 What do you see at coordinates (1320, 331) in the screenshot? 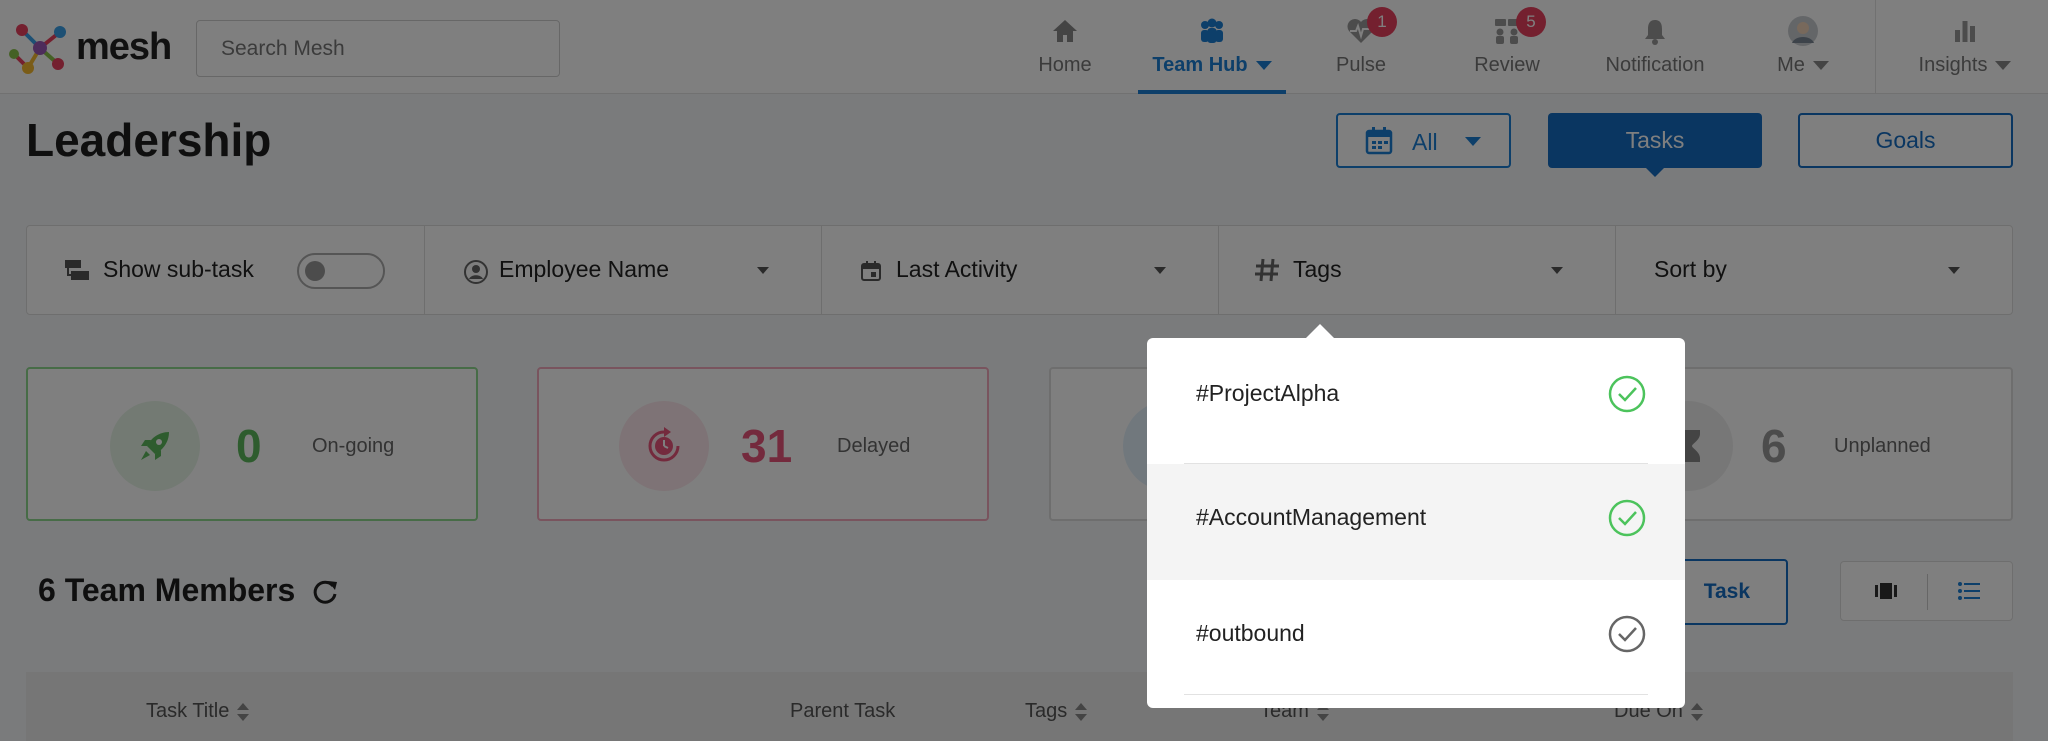
I see `dropdown-pointer` at bounding box center [1320, 331].